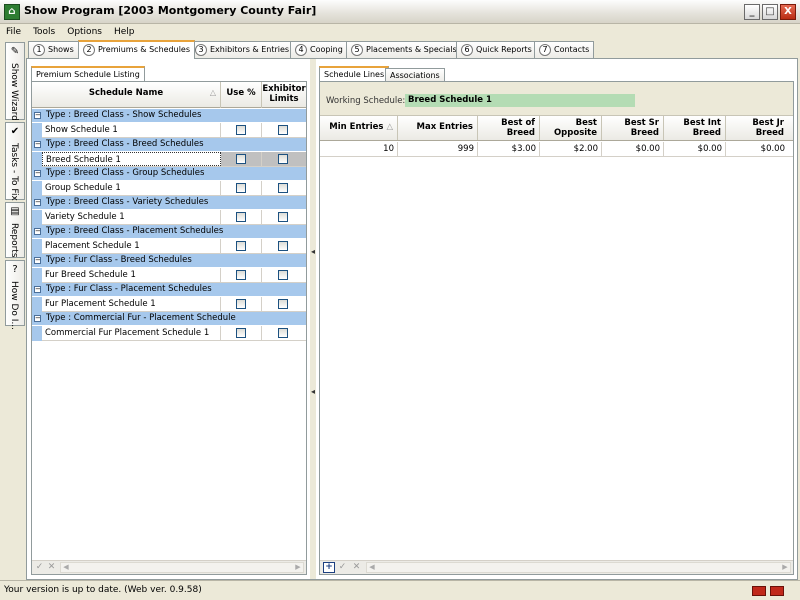 This screenshot has width=800, height=600. What do you see at coordinates (15, 230) in the screenshot?
I see `sidebar-tab-reports: ▤ Reports` at bounding box center [15, 230].